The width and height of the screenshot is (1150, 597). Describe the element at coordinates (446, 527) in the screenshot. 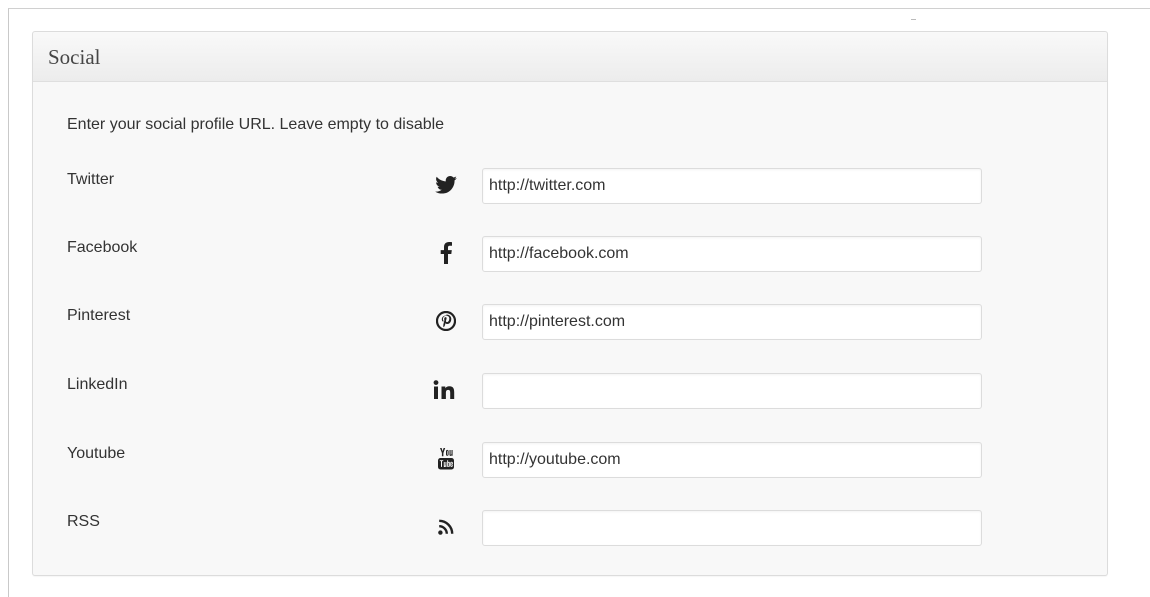

I see `rss-icon` at that location.